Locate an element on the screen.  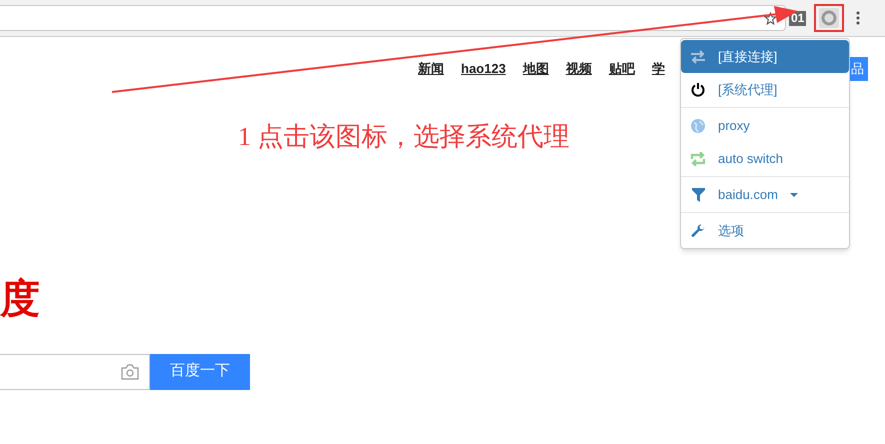
wrench-icon is located at coordinates (698, 231).